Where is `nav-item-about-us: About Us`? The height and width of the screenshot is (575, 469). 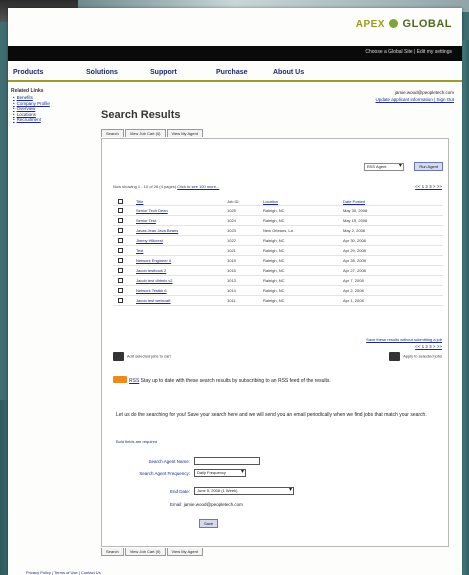
nav-item-about-us: About Us is located at coordinates (288, 72).